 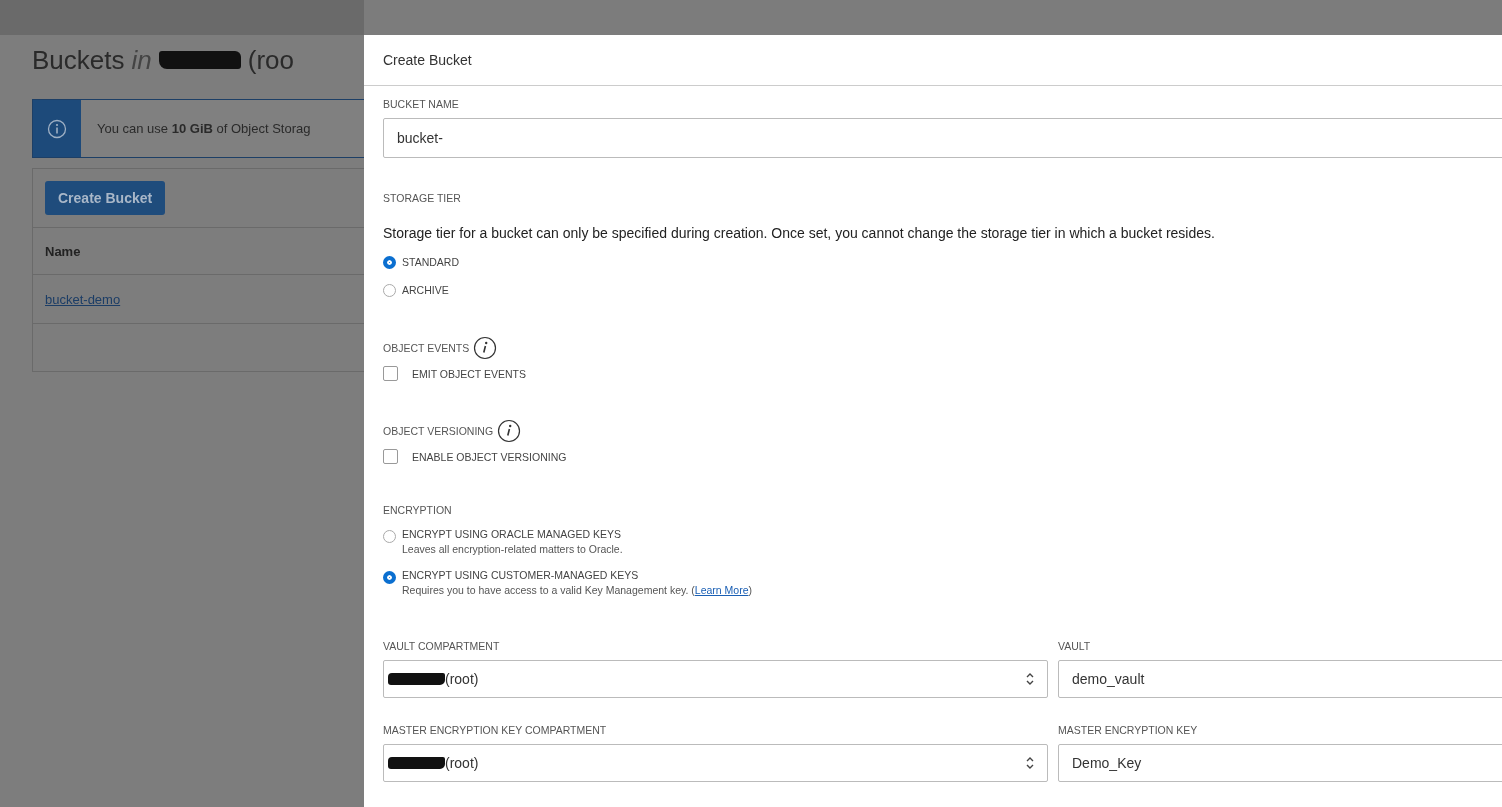 I want to click on input-field: Demo_Key, so click(x=1280, y=763).